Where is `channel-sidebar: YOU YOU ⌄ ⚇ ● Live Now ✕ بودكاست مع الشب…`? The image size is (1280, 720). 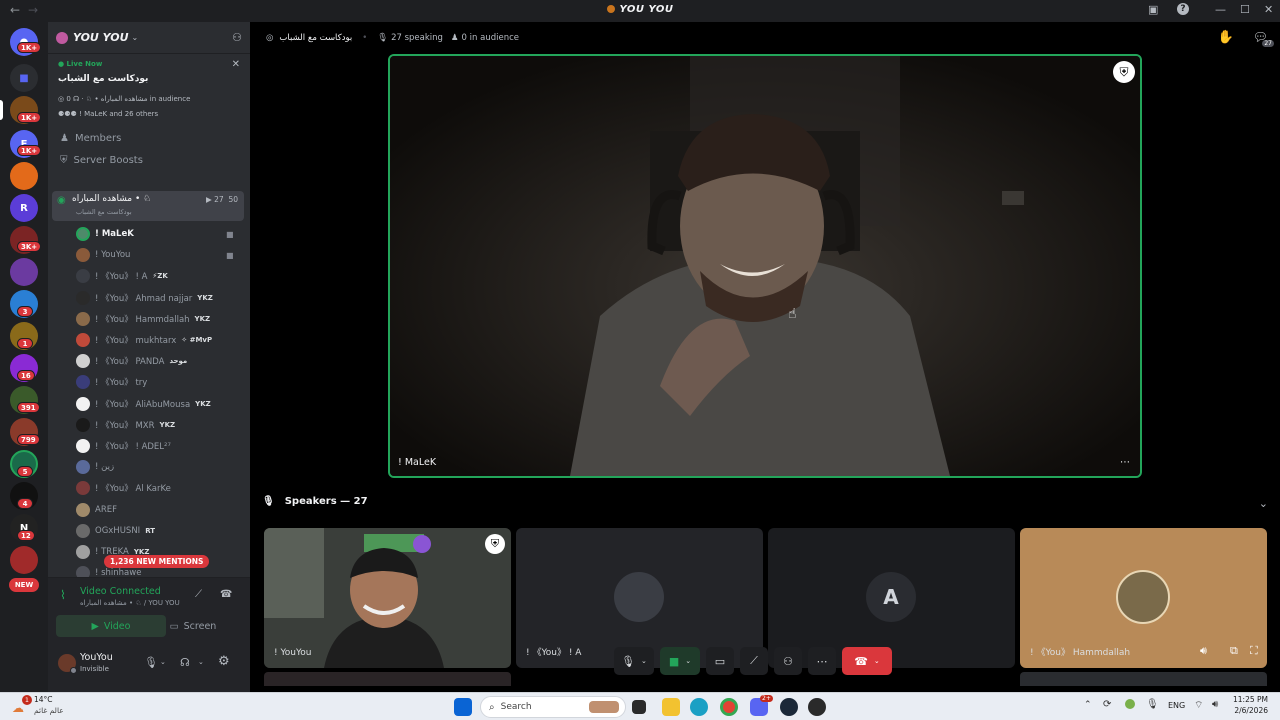 channel-sidebar: YOU YOU ⌄ ⚇ ● Live Now ✕ بودكاست مع الشب… is located at coordinates (149, 357).